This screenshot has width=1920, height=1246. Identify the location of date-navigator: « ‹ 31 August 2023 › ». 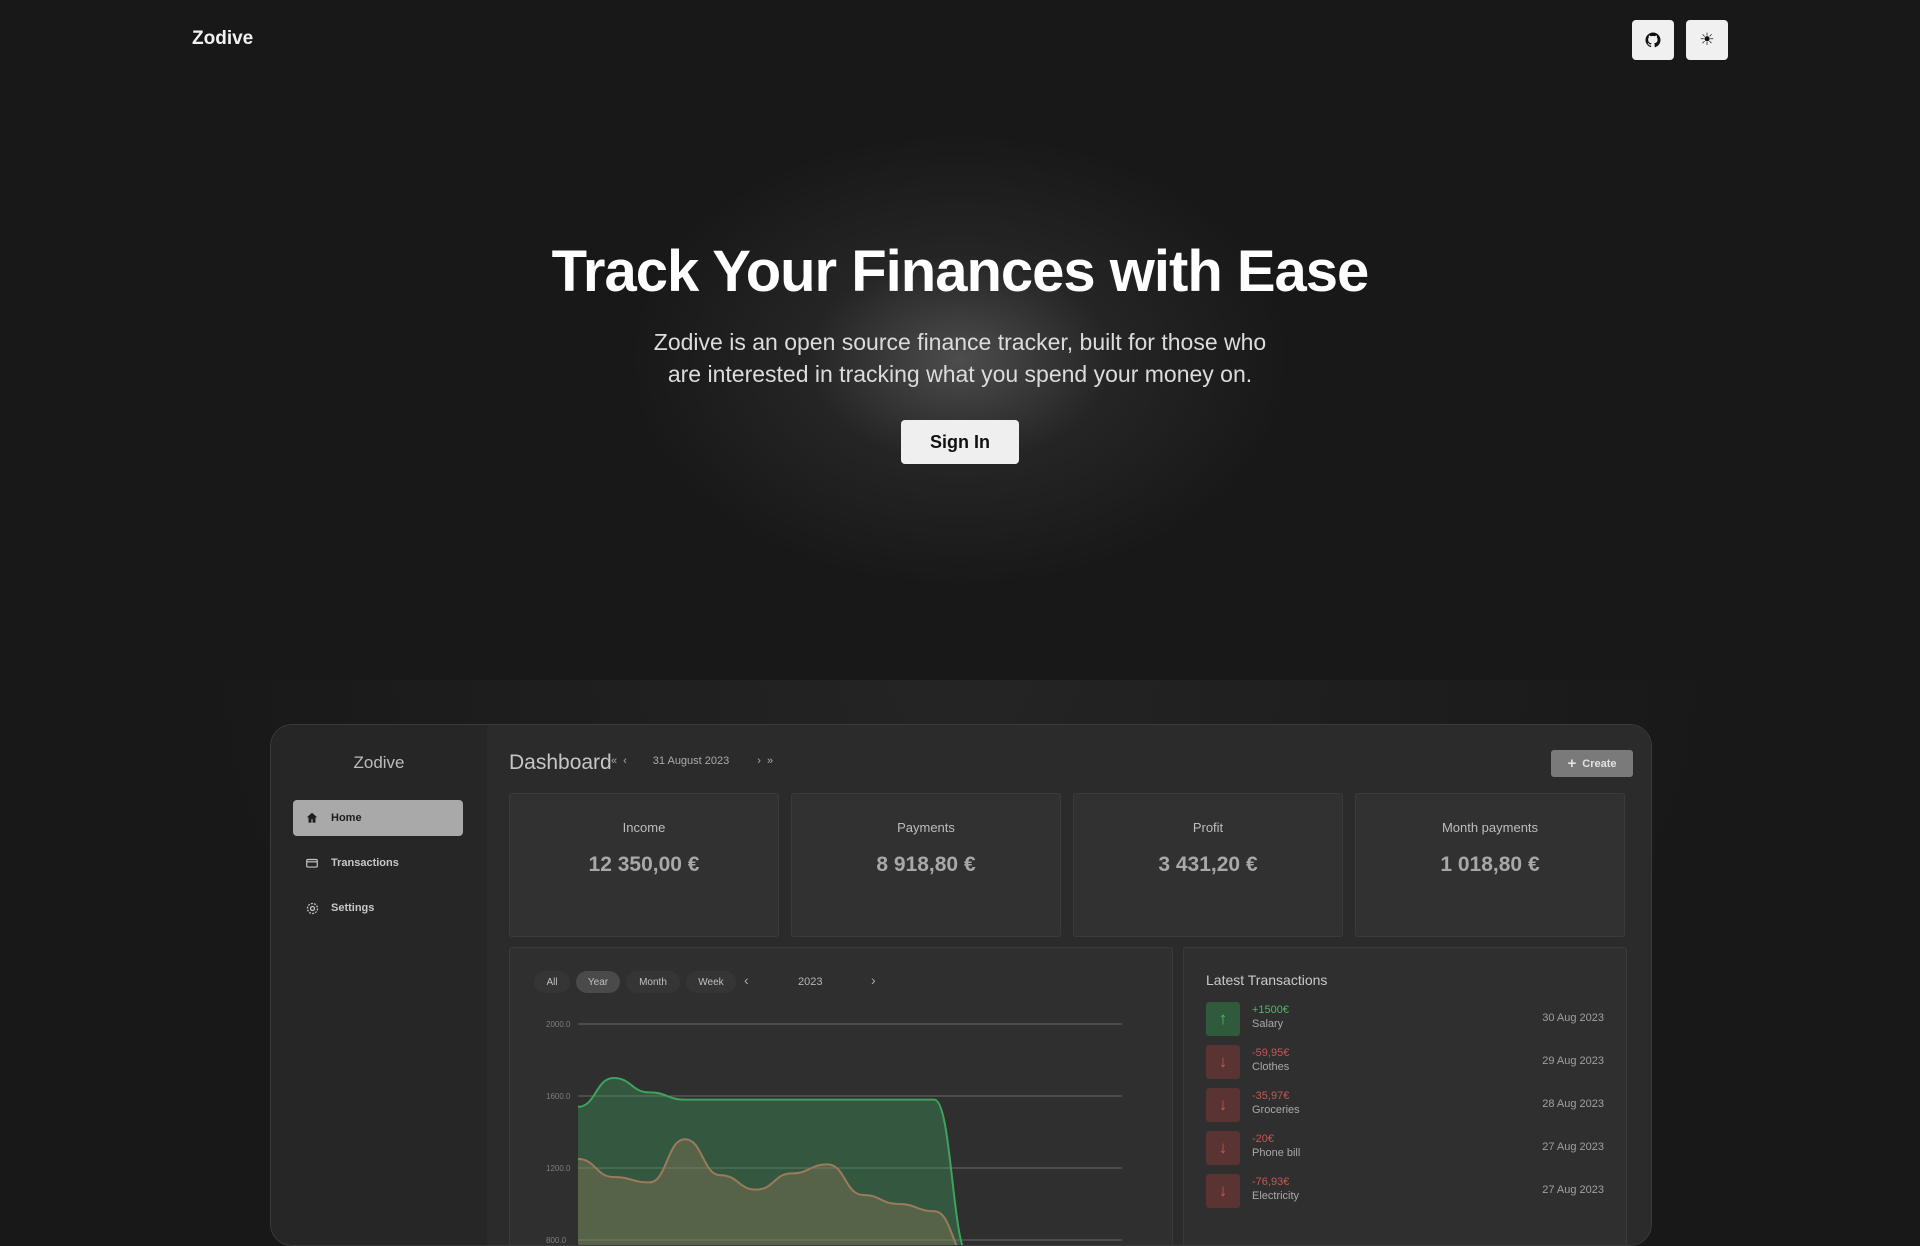
(695, 761).